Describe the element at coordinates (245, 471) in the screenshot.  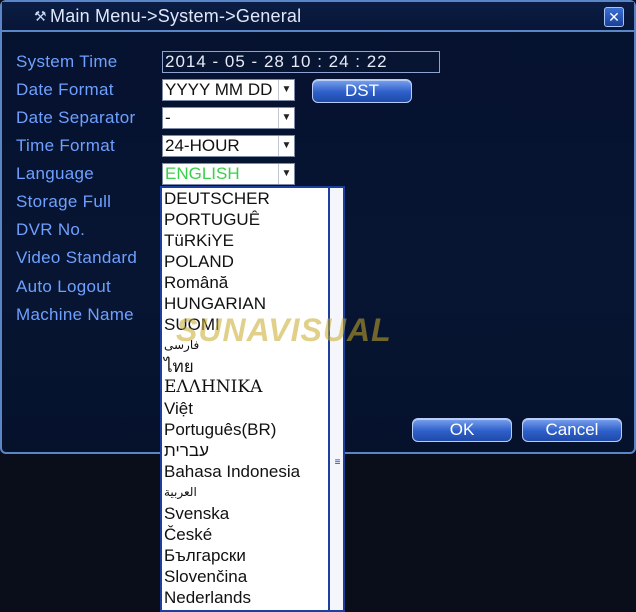
I see `language-option: Bahasa Indonesia` at that location.